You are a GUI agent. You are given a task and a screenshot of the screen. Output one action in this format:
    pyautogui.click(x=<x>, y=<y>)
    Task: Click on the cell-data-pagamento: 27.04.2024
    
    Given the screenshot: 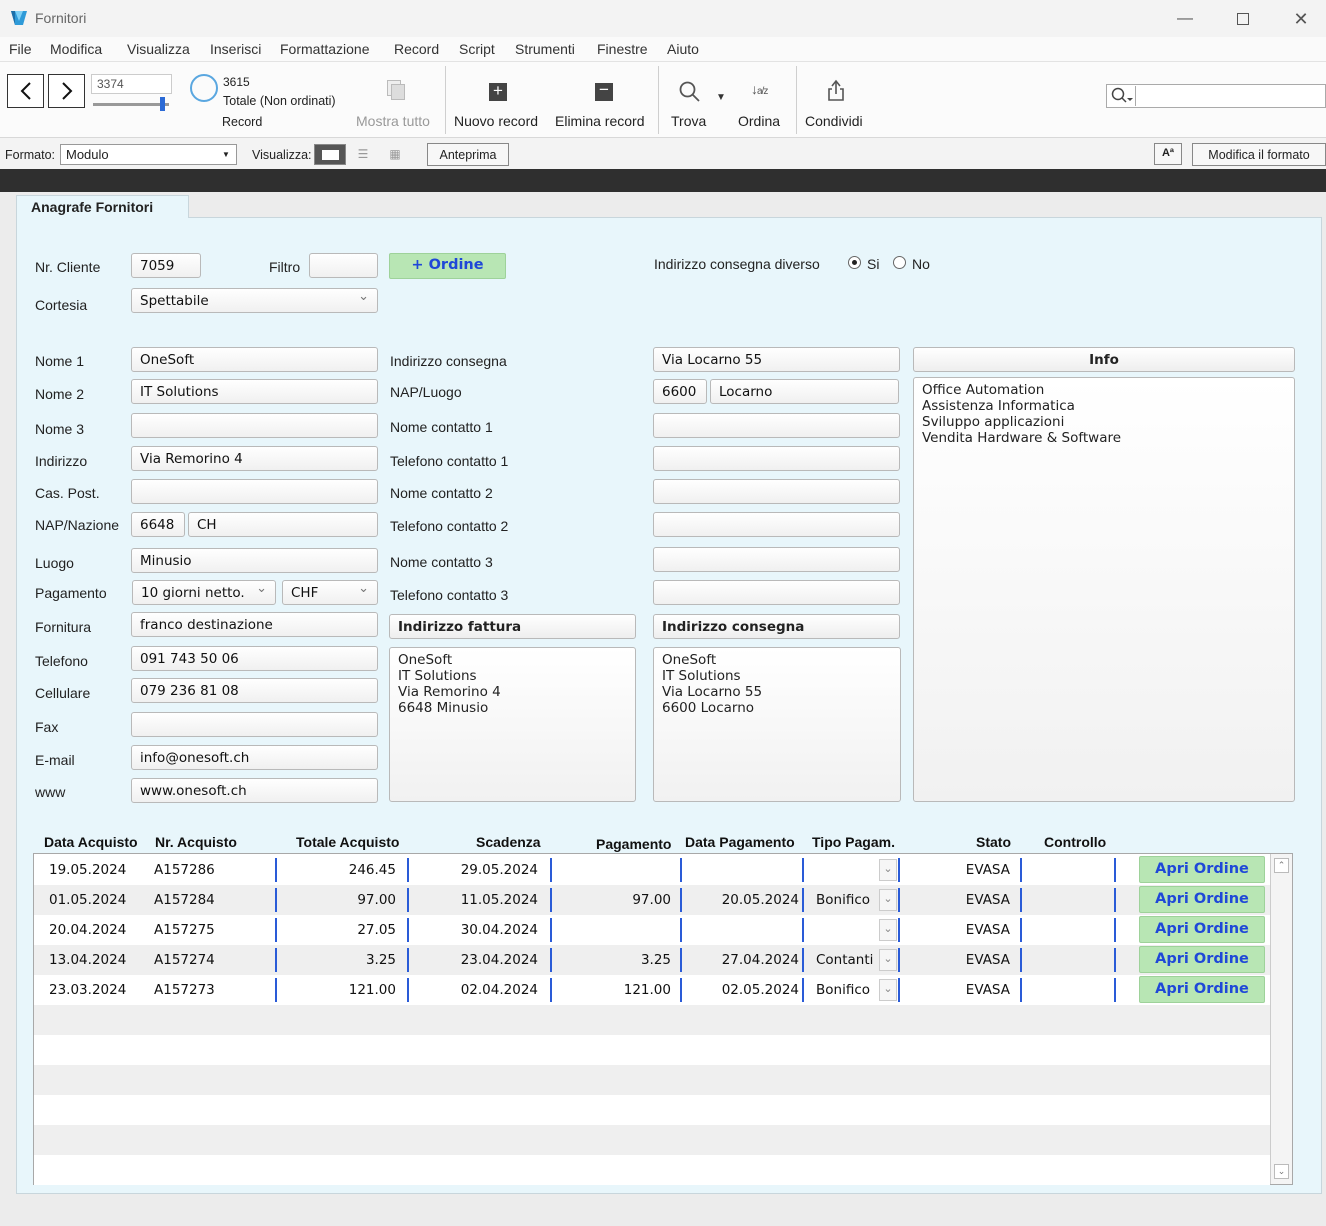 What is the action you would take?
    pyautogui.click(x=760, y=960)
    